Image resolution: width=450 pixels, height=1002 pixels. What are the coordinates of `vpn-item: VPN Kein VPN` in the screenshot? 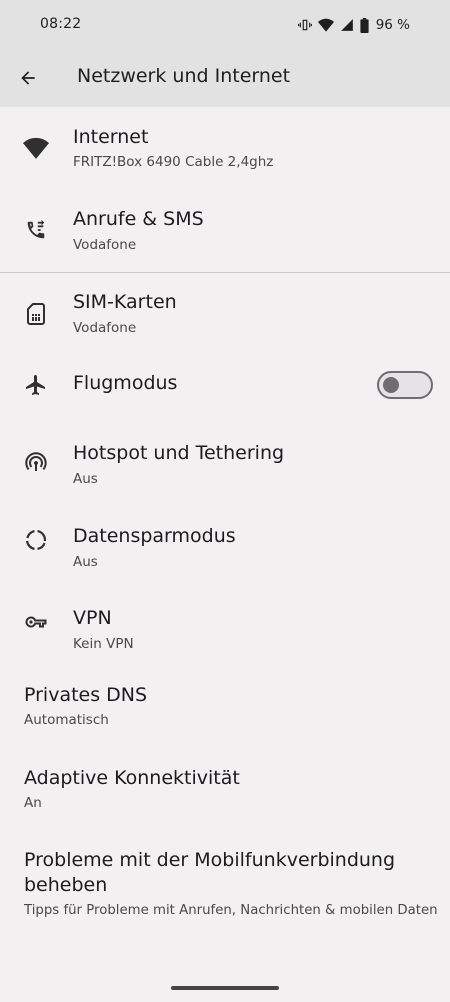 It's located at (225, 622).